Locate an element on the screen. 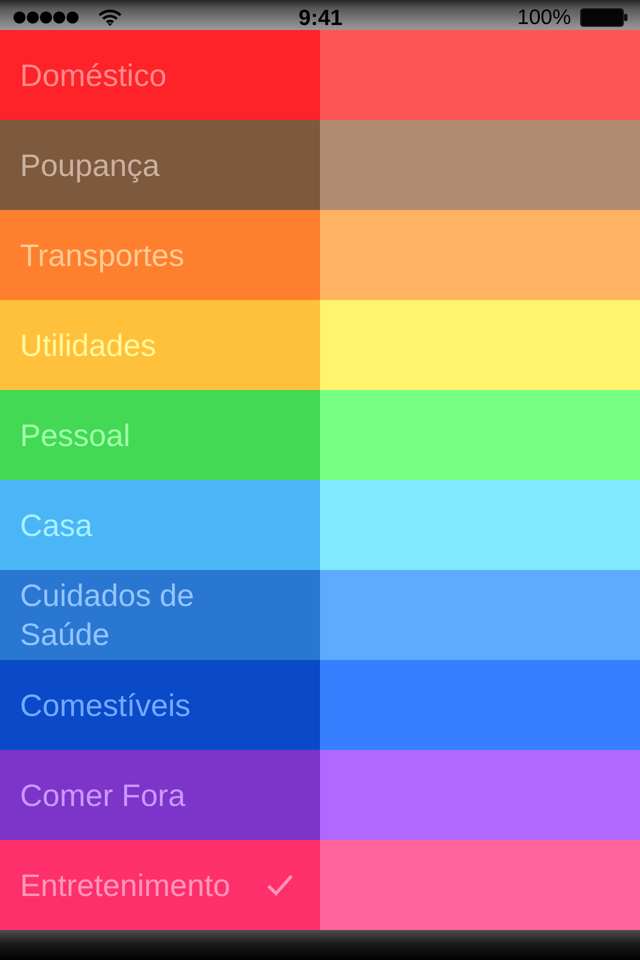  category-item: Comestíveis is located at coordinates (160, 705).